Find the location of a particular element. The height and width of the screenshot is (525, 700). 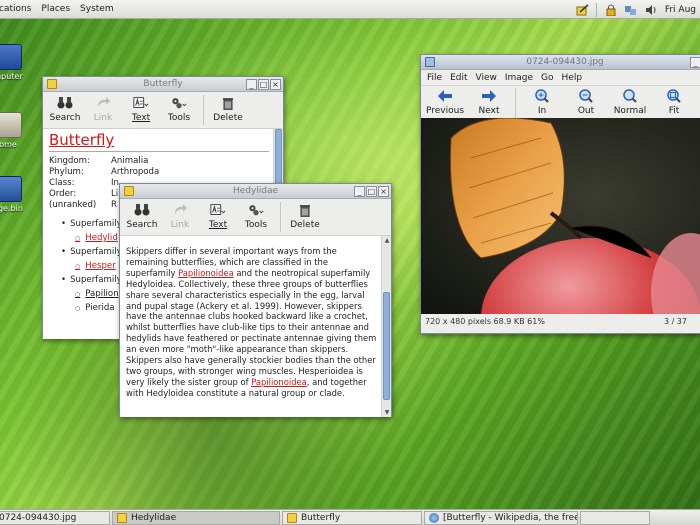

menu-image: Image is located at coordinates (519, 78).